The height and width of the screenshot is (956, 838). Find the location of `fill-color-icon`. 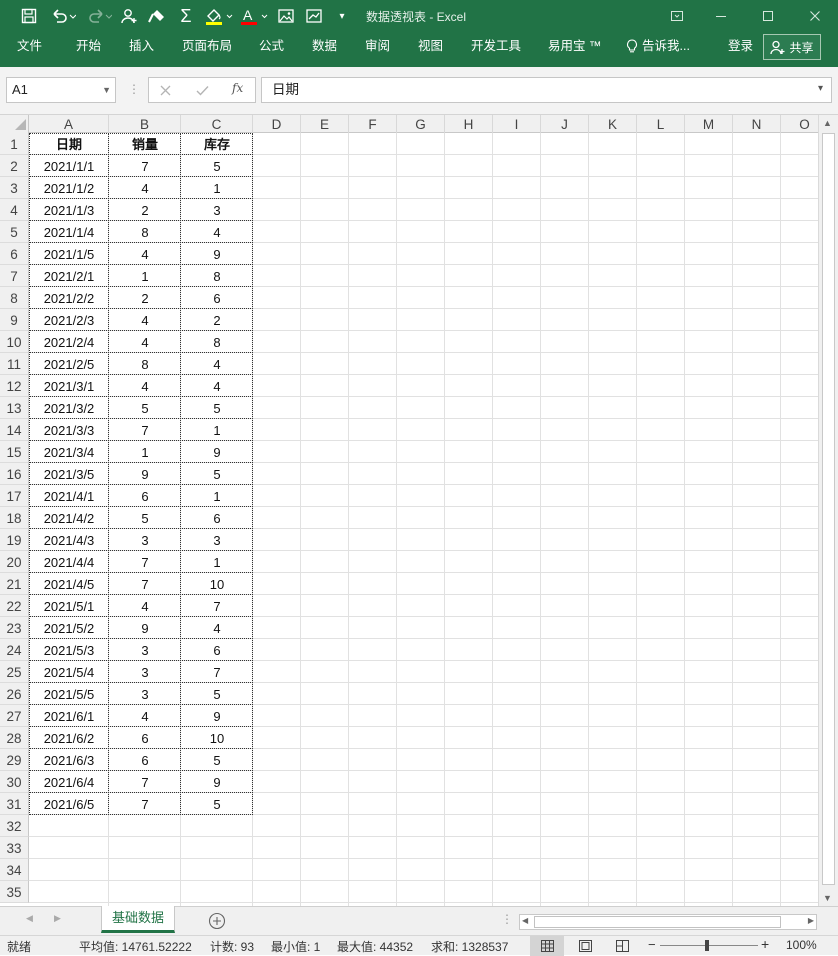

fill-color-icon is located at coordinates (219, 16).